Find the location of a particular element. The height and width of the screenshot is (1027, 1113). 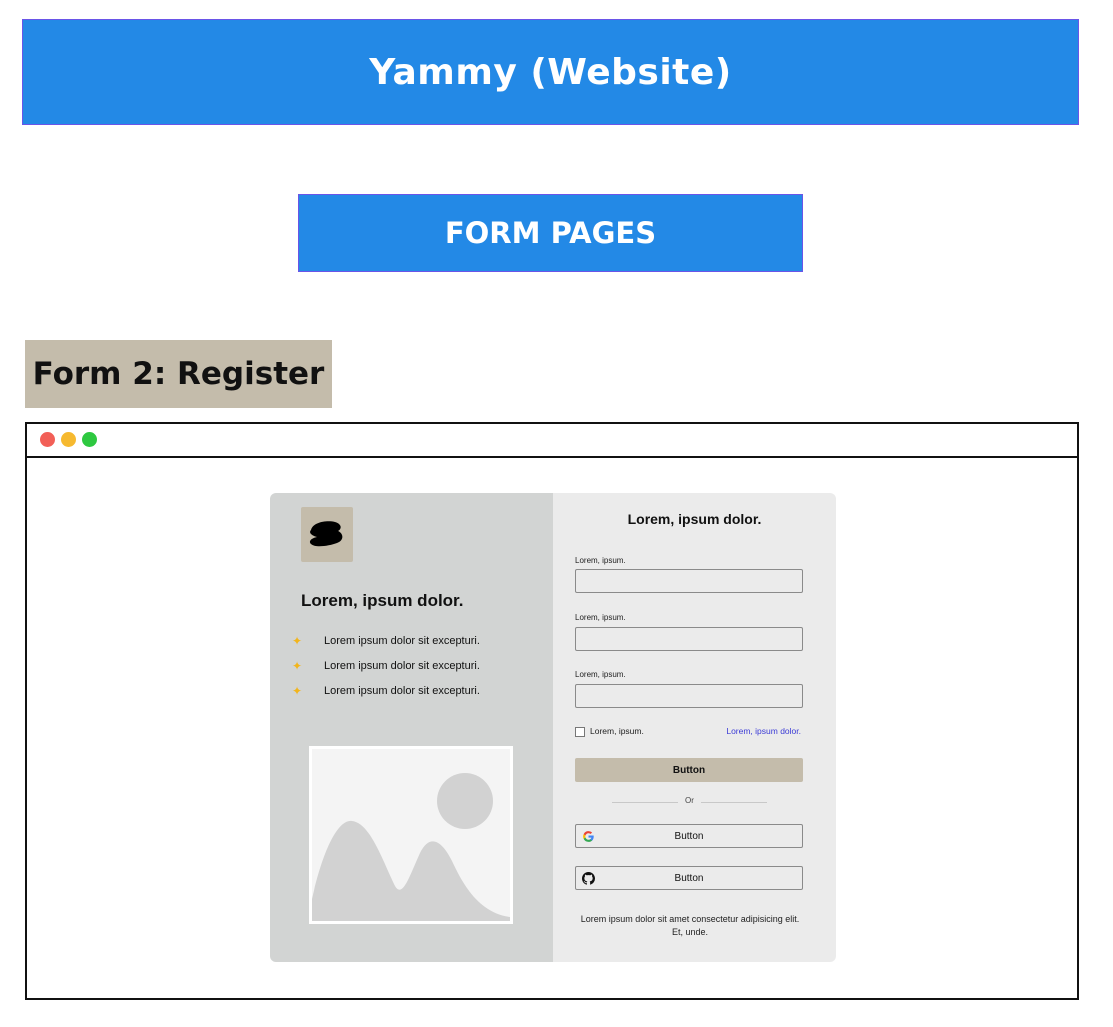

github-button-label: Button is located at coordinates (689, 878).